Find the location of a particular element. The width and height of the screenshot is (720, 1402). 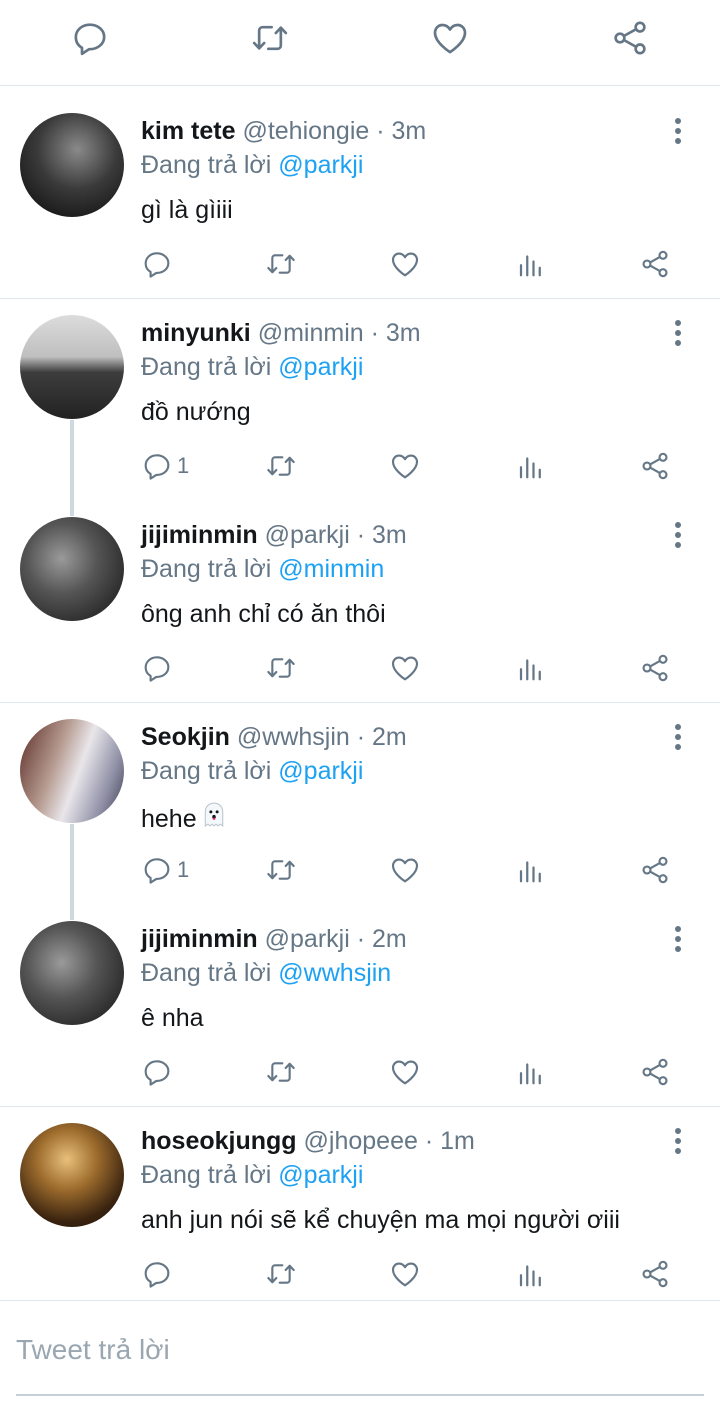

author-handle: @tehiongie is located at coordinates (306, 131).